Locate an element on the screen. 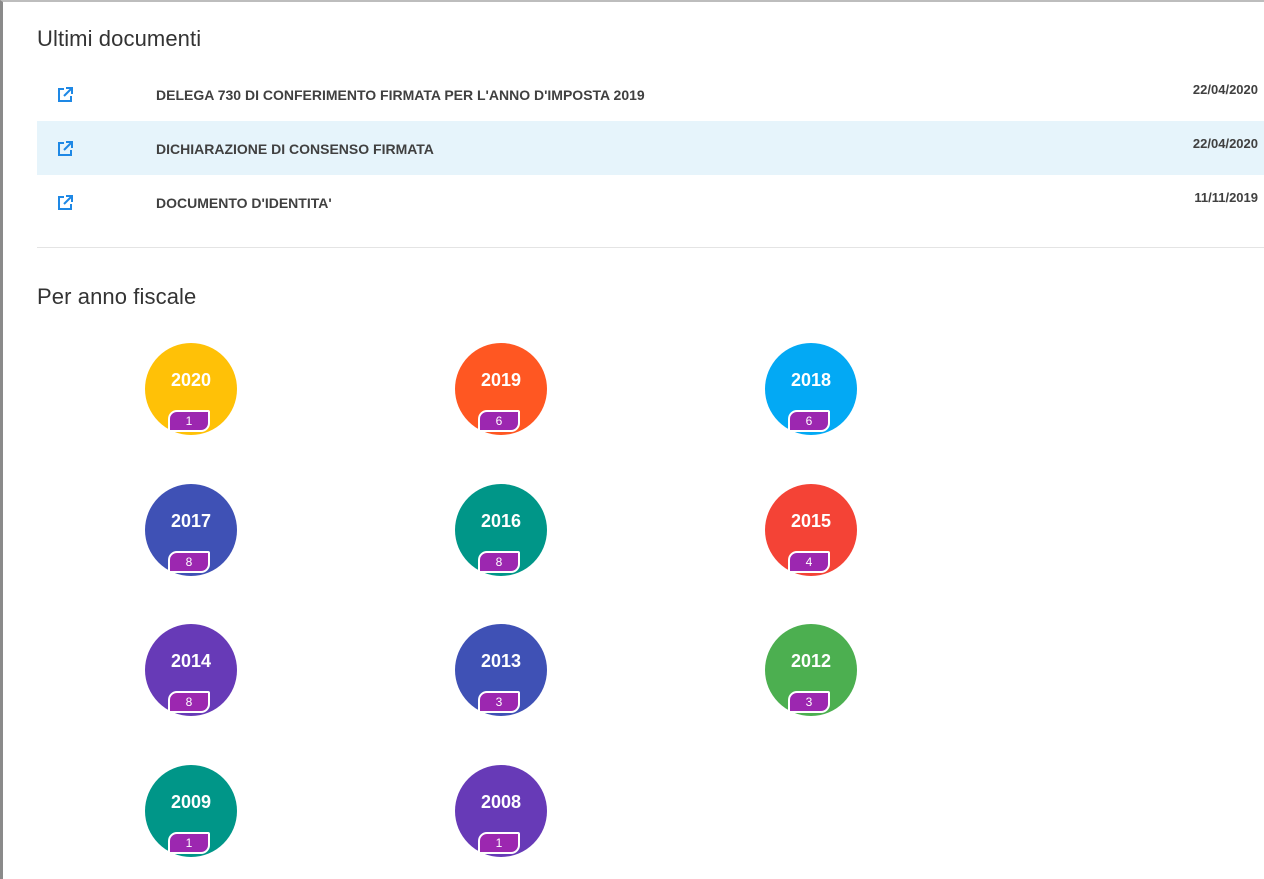  year-label: 2018 is located at coordinates (811, 380).